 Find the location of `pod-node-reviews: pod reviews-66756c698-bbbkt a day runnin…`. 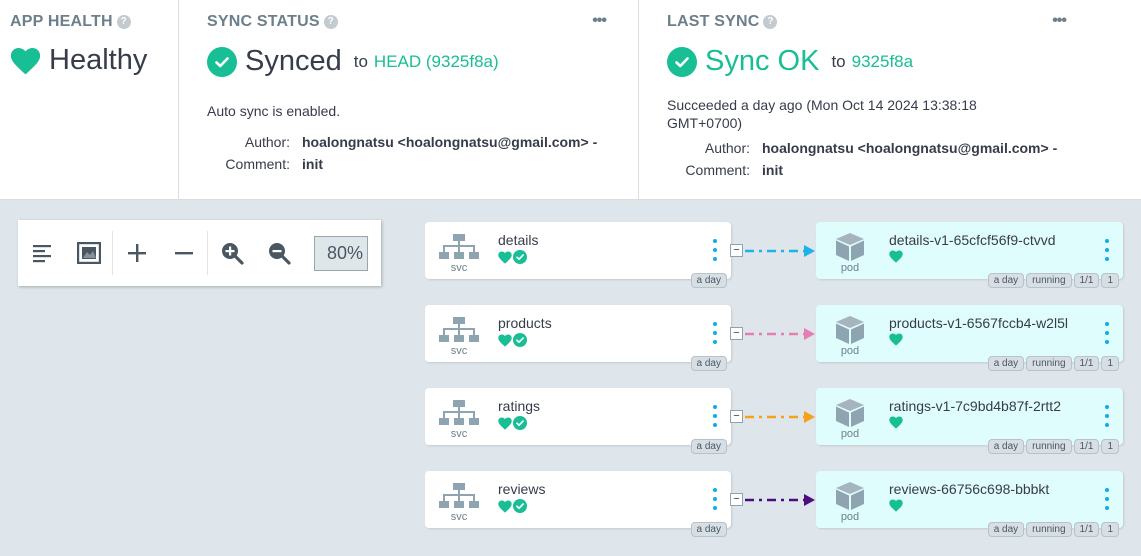

pod-node-reviews: pod reviews-66756c698-bbbkt a day runnin… is located at coordinates (969, 504).